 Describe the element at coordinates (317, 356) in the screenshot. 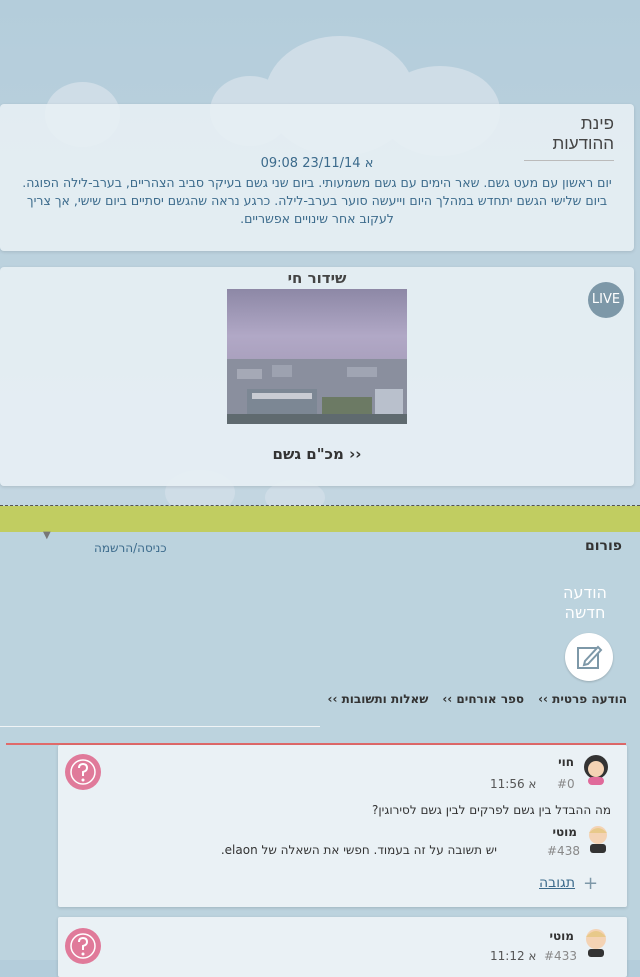

I see `live-camera-image` at that location.